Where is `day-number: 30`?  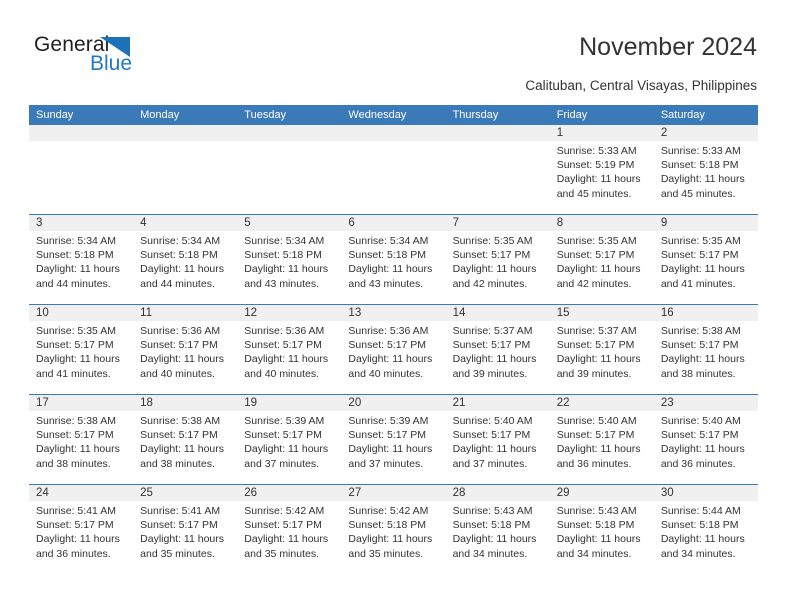
day-number: 30 is located at coordinates (706, 493).